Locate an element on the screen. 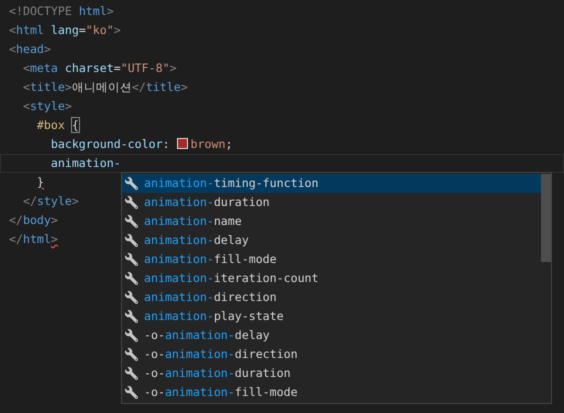 The height and width of the screenshot is (413, 564). scrollbar-thumb is located at coordinates (546, 218).